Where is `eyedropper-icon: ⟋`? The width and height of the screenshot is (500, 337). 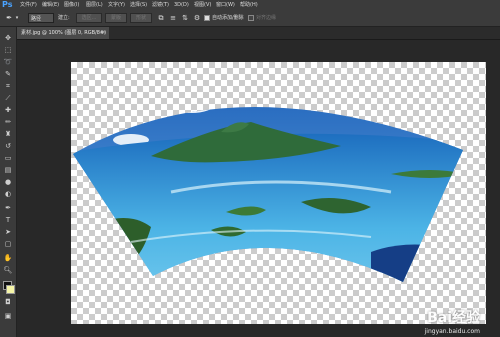
eyedropper-icon: ⟋ is located at coordinates (8, 98).